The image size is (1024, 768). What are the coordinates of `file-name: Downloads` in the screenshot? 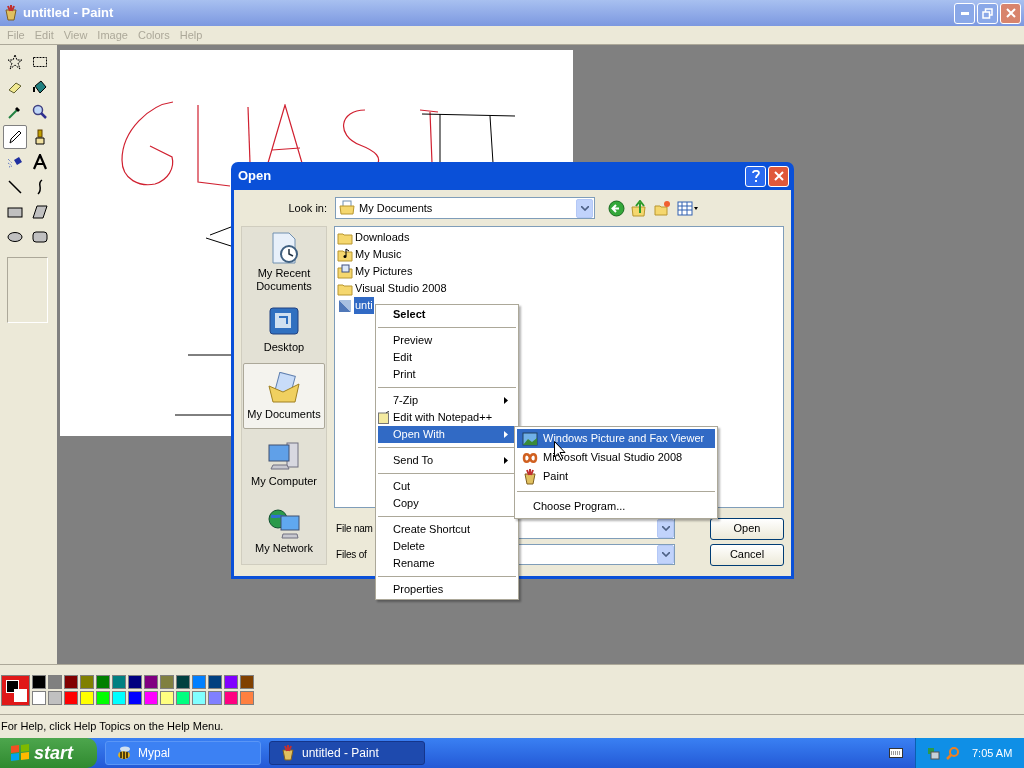 It's located at (382, 238).